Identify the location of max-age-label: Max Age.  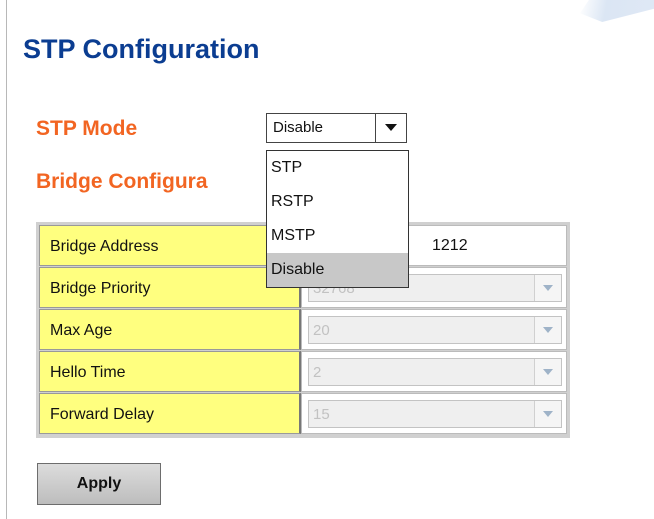
(170, 329).